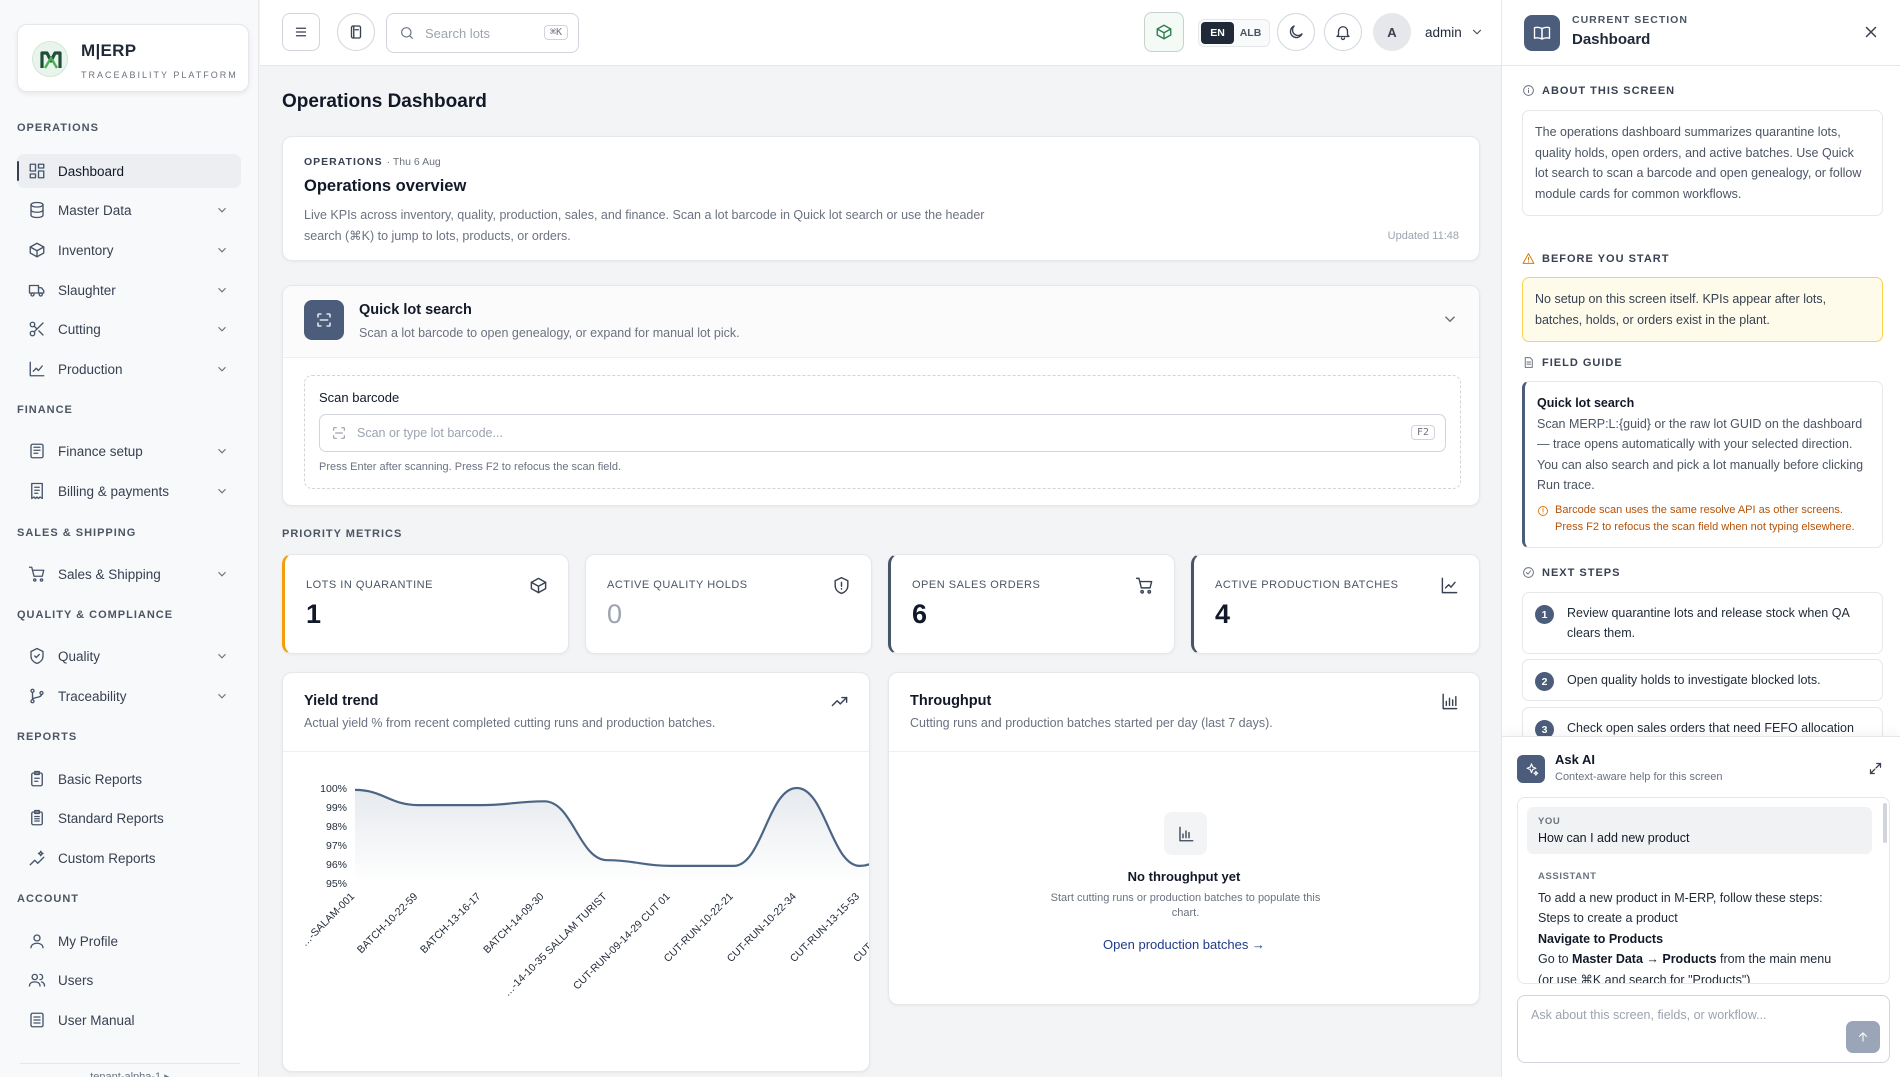  Describe the element at coordinates (129, 818) in the screenshot. I see `sidebar-item-standard-reports: Standard Reports` at that location.